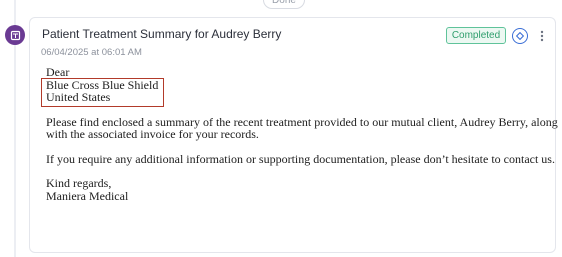 The height and width of the screenshot is (257, 562). I want to click on document-icon, so click(15, 35).